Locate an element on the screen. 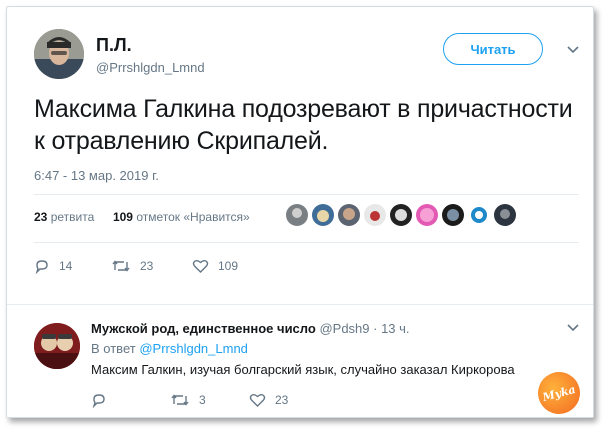 The width and height of the screenshot is (604, 429). author-name: П.Л. is located at coordinates (114, 45).